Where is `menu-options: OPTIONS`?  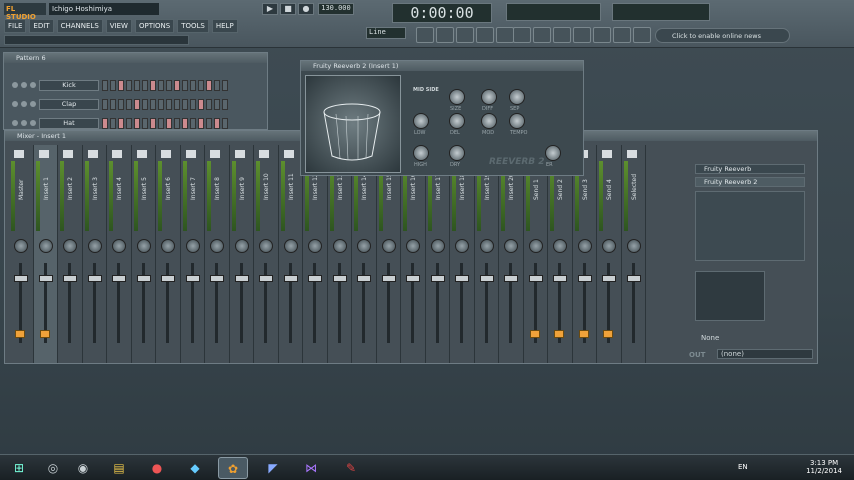
menu-options: OPTIONS is located at coordinates (154, 26).